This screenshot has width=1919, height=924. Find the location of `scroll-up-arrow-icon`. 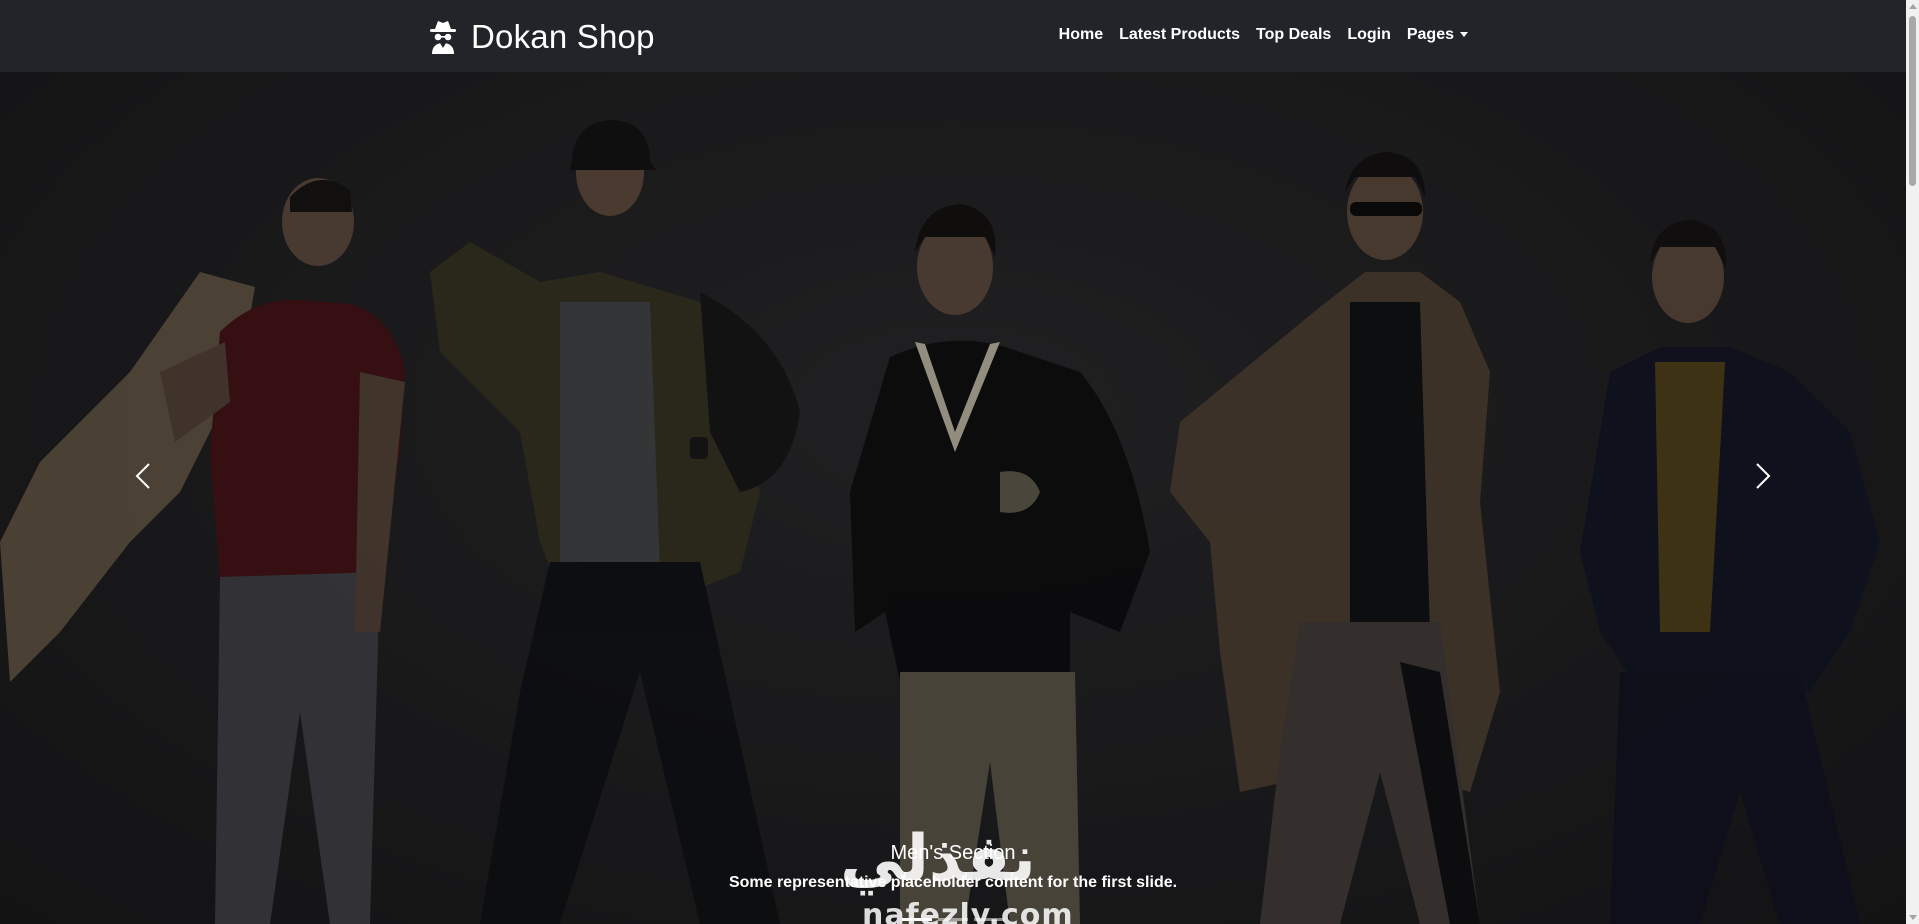

scroll-up-arrow-icon is located at coordinates (1913, 6).